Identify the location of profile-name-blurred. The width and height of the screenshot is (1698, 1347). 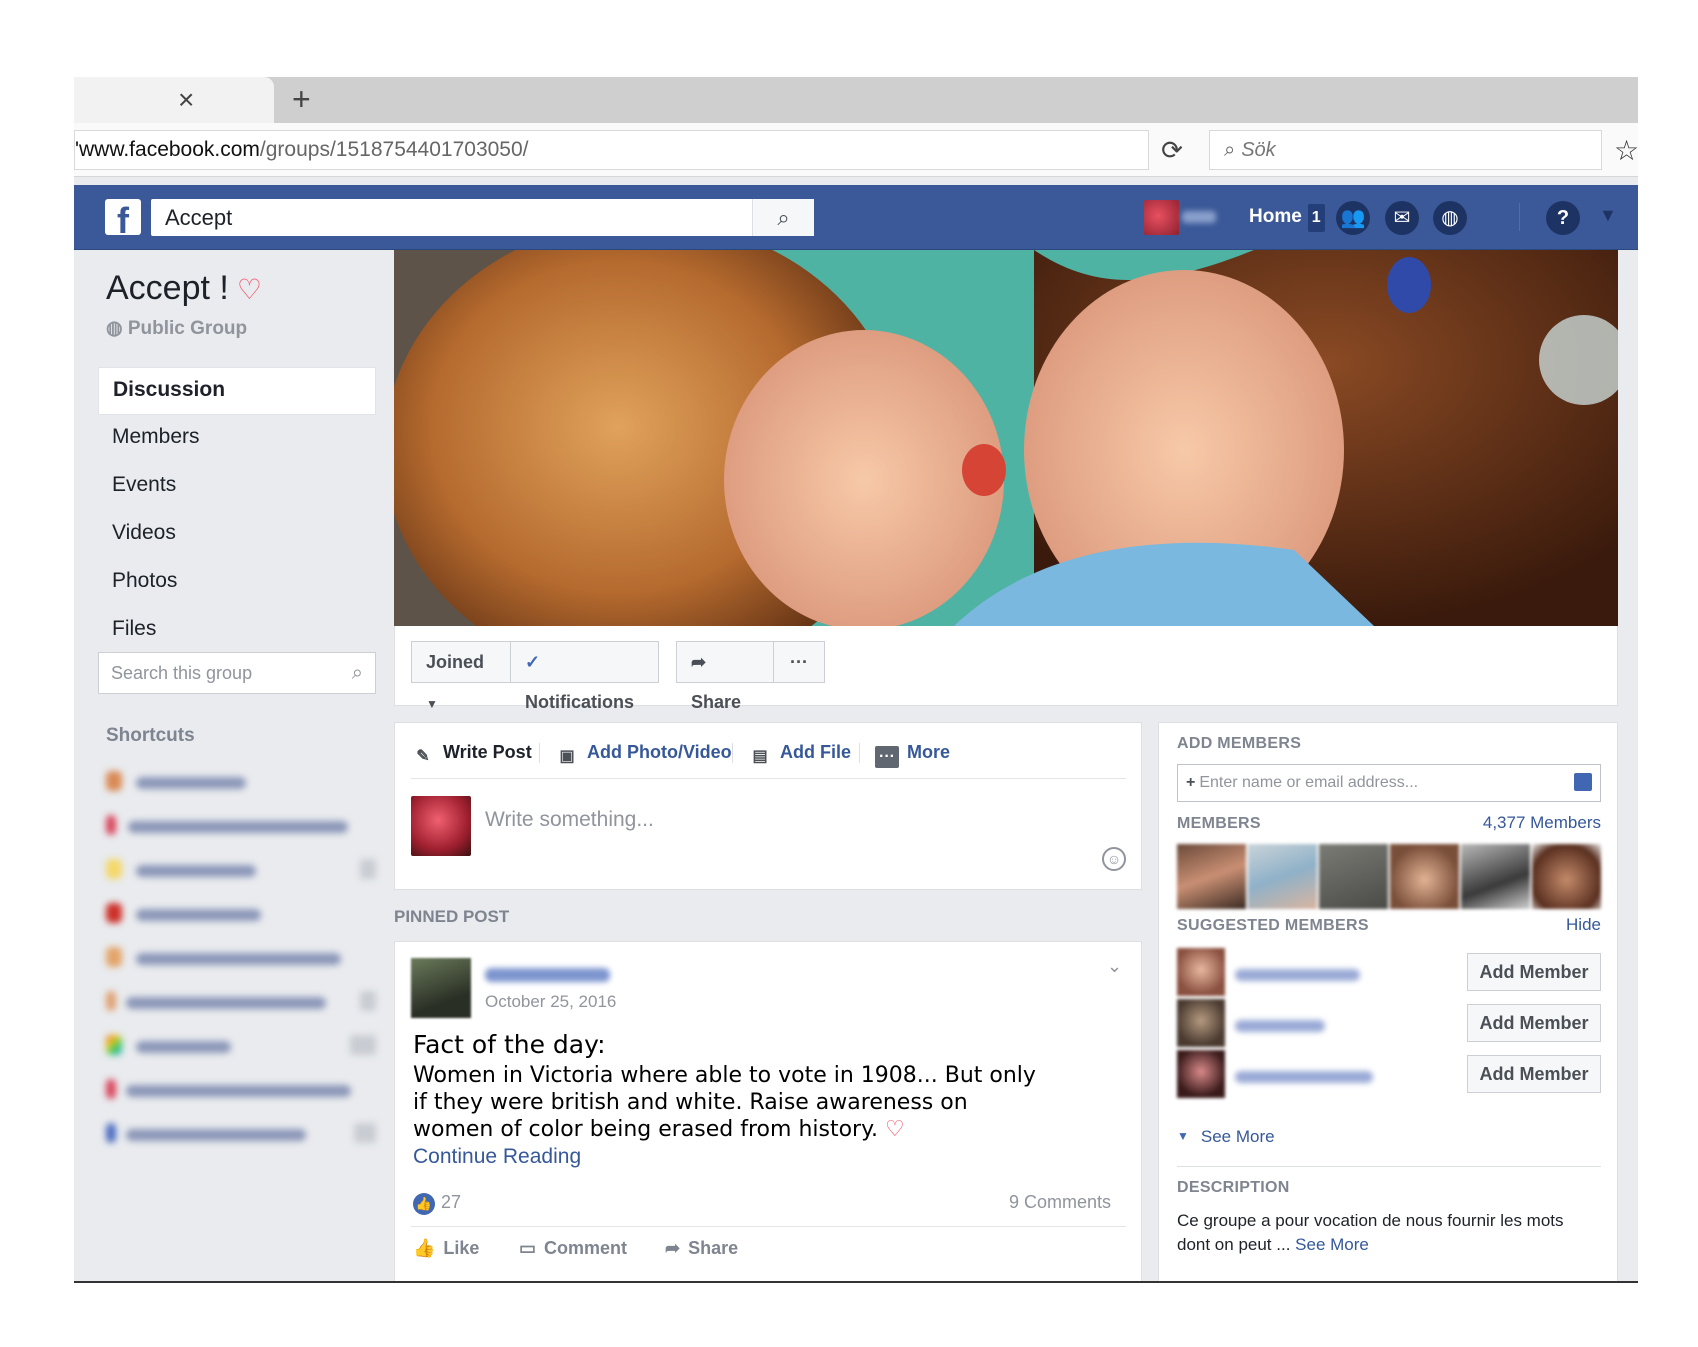
(1199, 217).